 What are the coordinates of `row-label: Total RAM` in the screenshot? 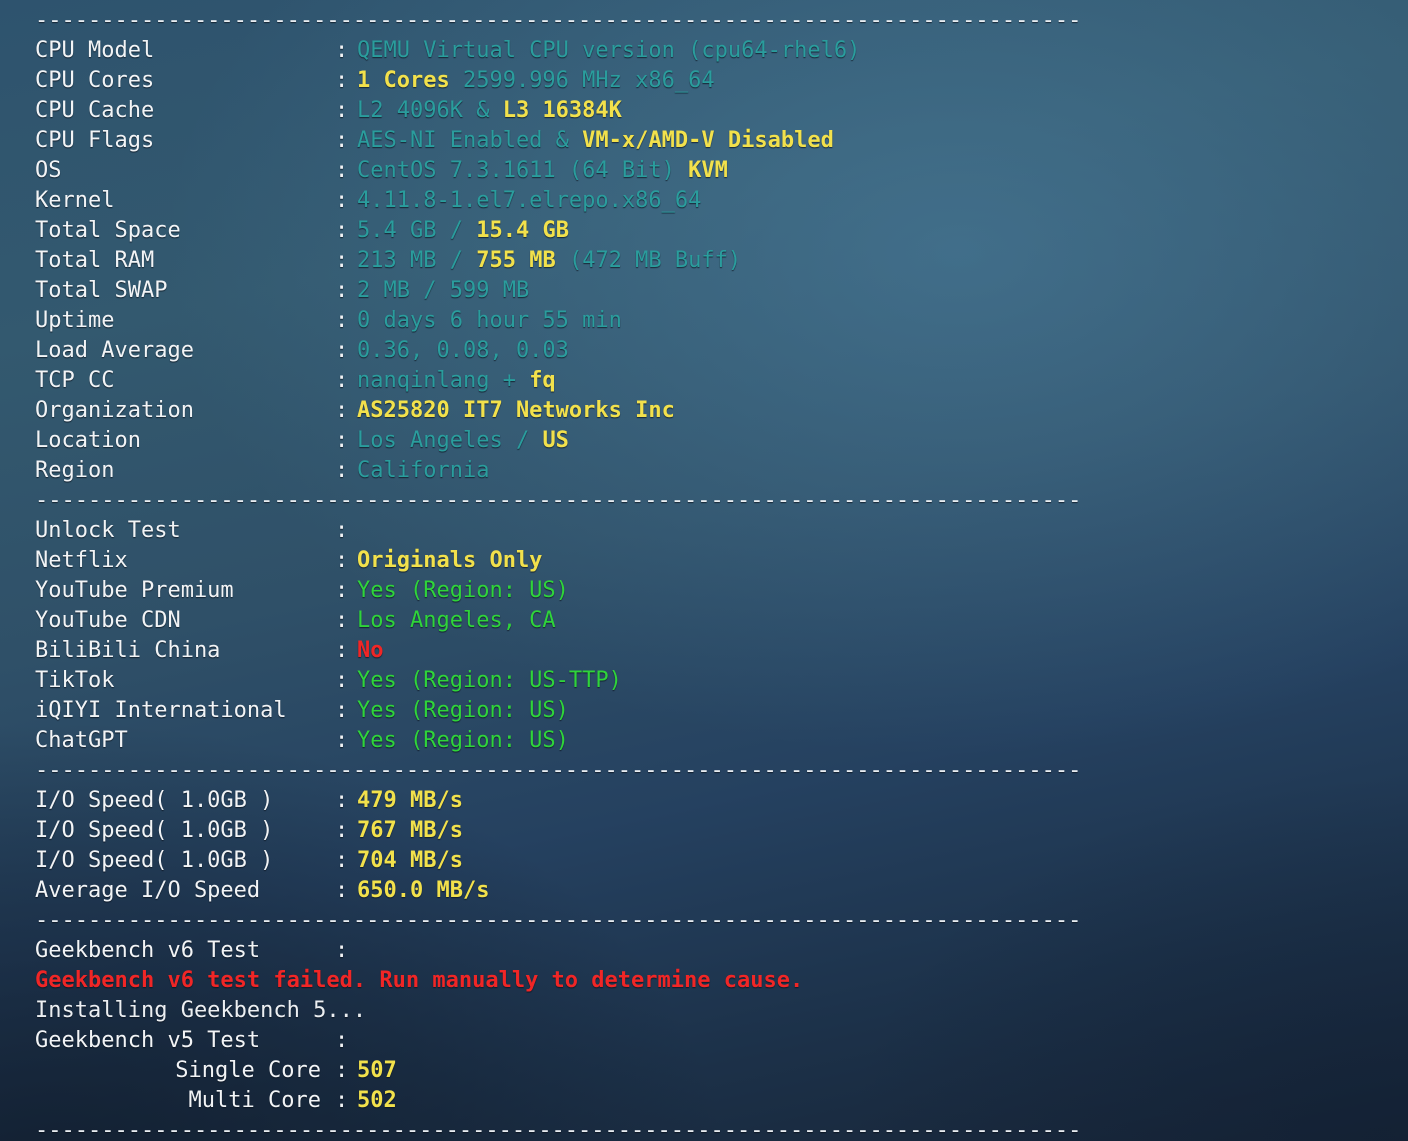 It's located at (95, 260).